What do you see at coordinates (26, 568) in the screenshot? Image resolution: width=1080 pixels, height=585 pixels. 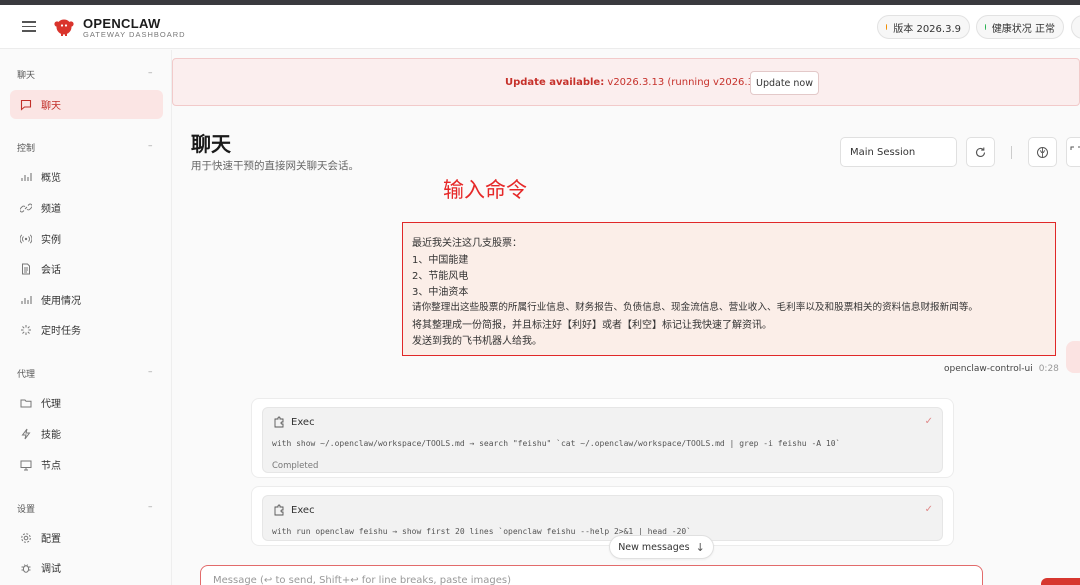 I see `bug-icon` at bounding box center [26, 568].